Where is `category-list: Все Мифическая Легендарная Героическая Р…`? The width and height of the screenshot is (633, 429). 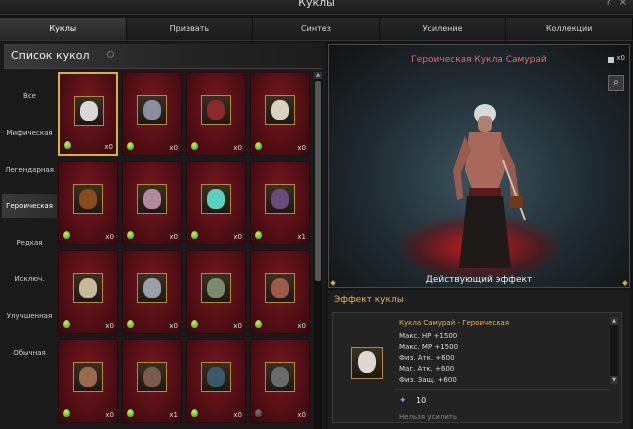 category-list: Все Мифическая Легендарная Героическая Р… is located at coordinates (29, 250).